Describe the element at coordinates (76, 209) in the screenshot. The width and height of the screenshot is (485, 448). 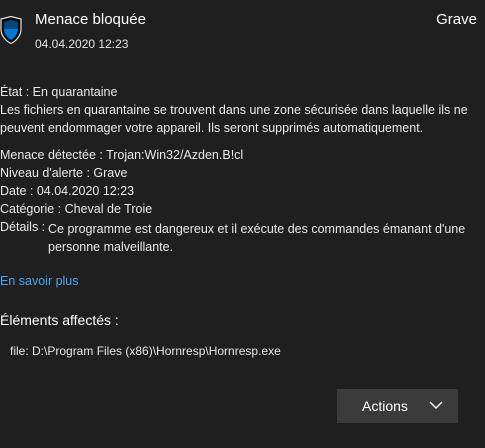
I see `threat-category: Catégorie : Cheval de Troie` at that location.